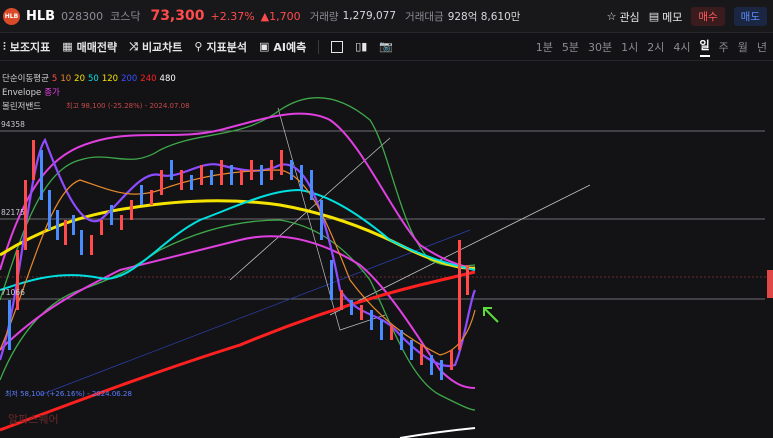  Describe the element at coordinates (129, 79) in the screenshot. I see `ma200-value: 200` at that location.